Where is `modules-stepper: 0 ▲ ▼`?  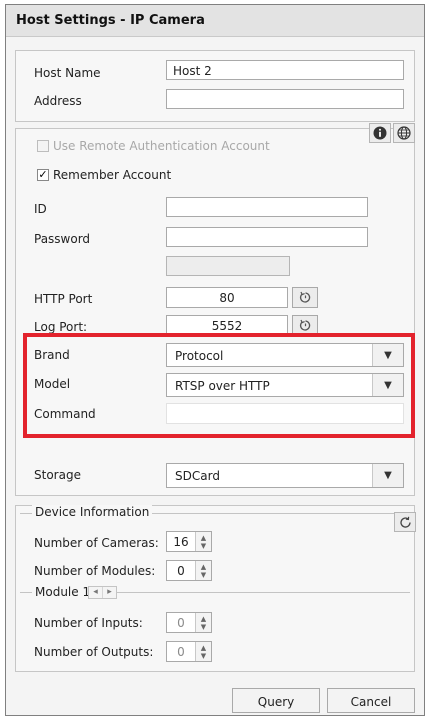
modules-stepper: 0 ▲ ▼ is located at coordinates (189, 570).